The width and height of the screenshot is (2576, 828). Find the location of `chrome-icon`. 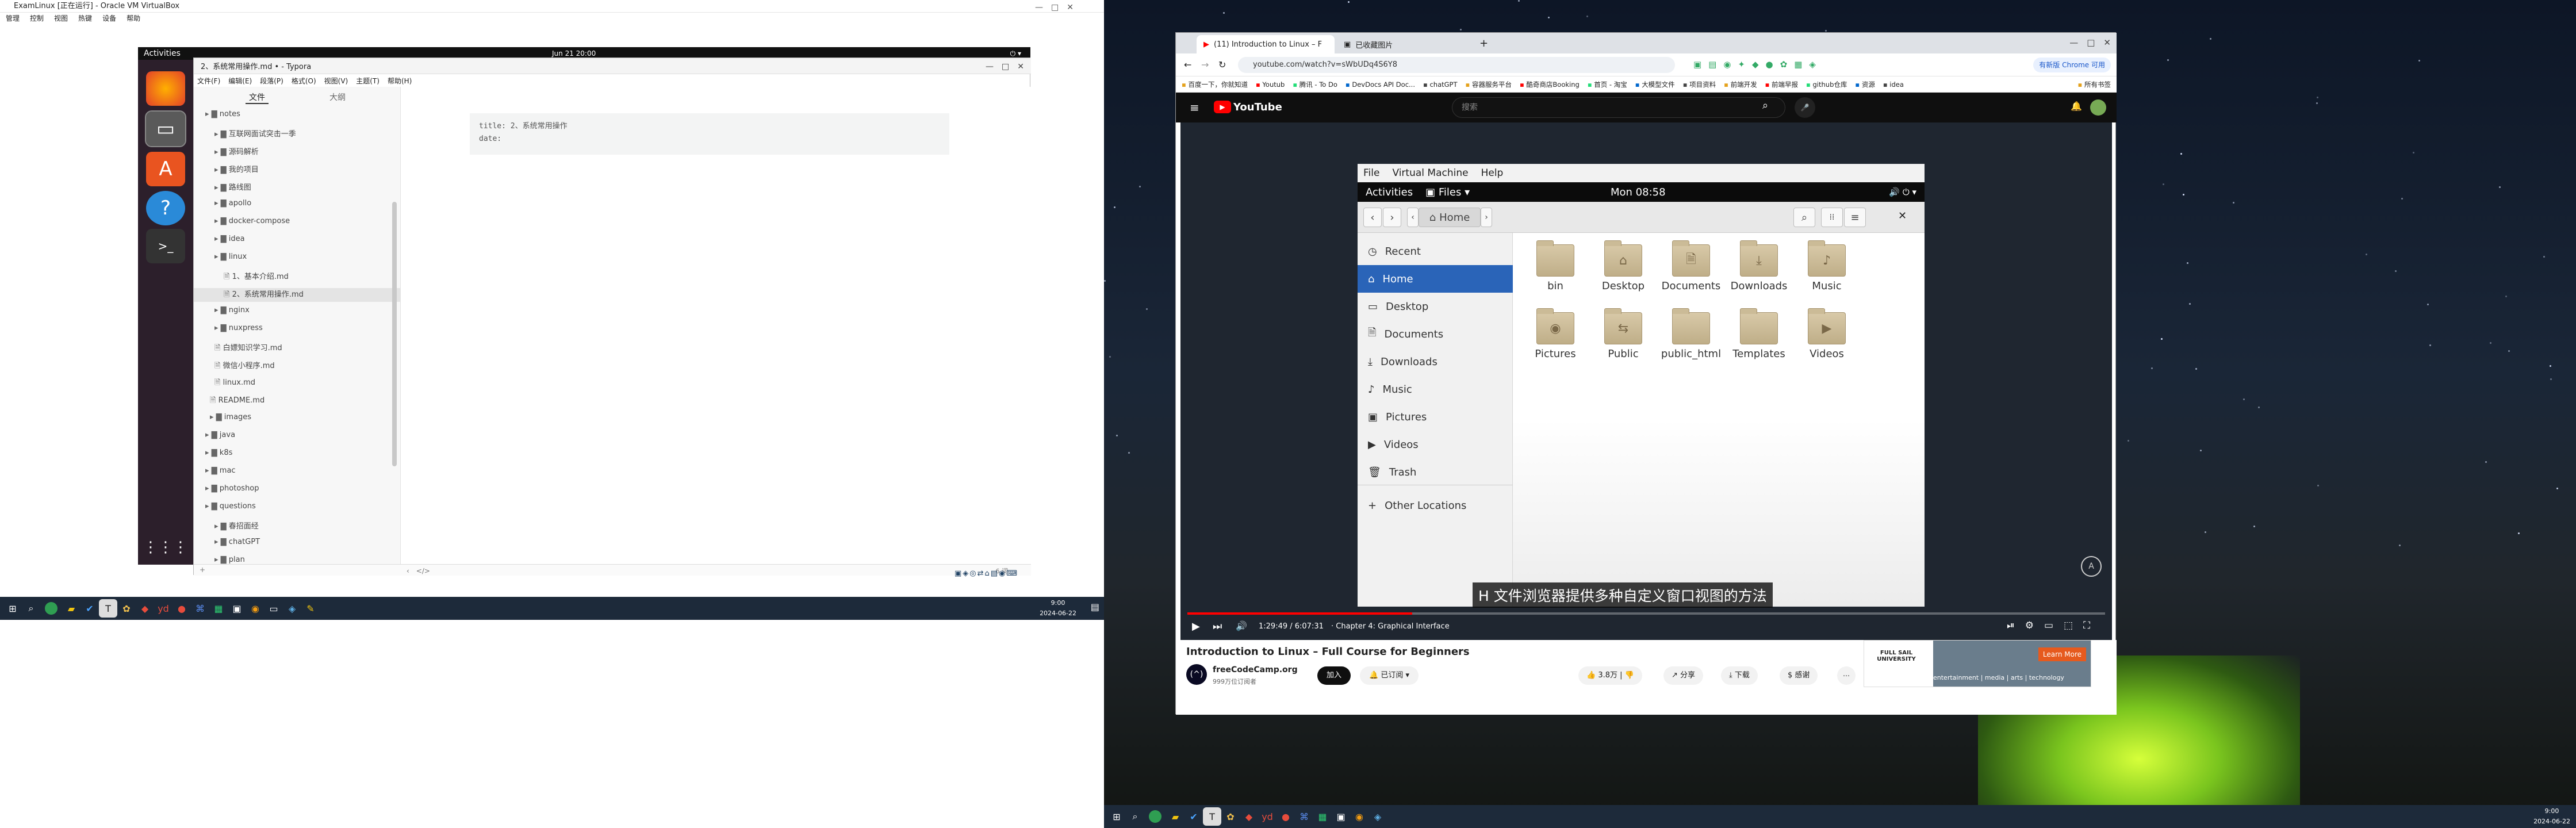

chrome-icon is located at coordinates (51, 608).